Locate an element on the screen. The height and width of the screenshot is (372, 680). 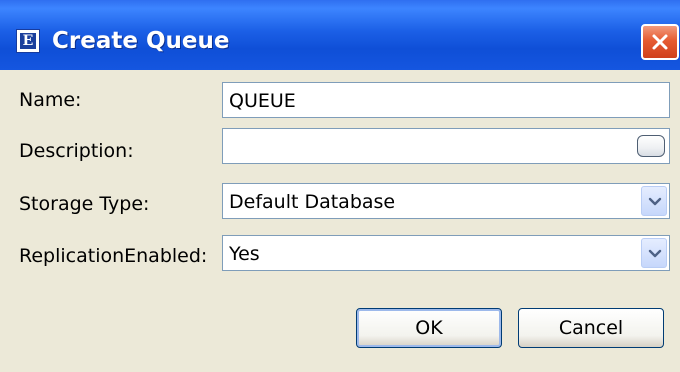
name-label: Name: is located at coordinates (50, 100).